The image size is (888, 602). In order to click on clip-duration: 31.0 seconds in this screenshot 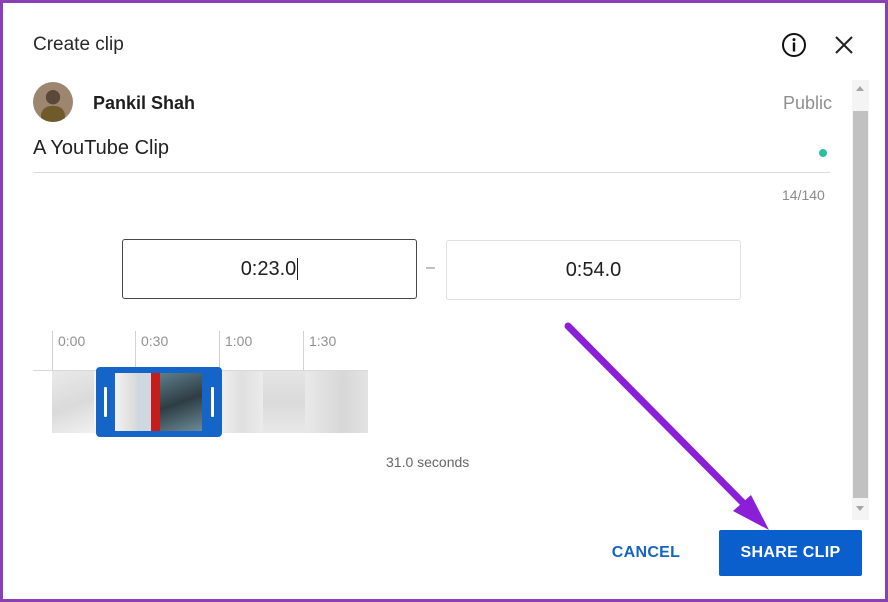, I will do `click(428, 462)`.